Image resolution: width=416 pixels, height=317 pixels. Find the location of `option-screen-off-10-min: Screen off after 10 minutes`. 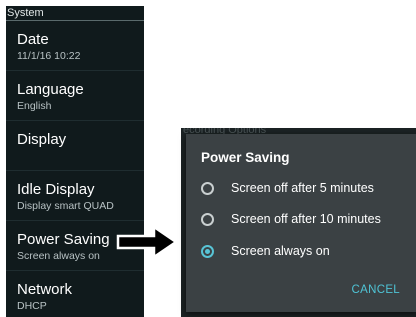

option-screen-off-10-min: Screen off after 10 minutes is located at coordinates (306, 219).